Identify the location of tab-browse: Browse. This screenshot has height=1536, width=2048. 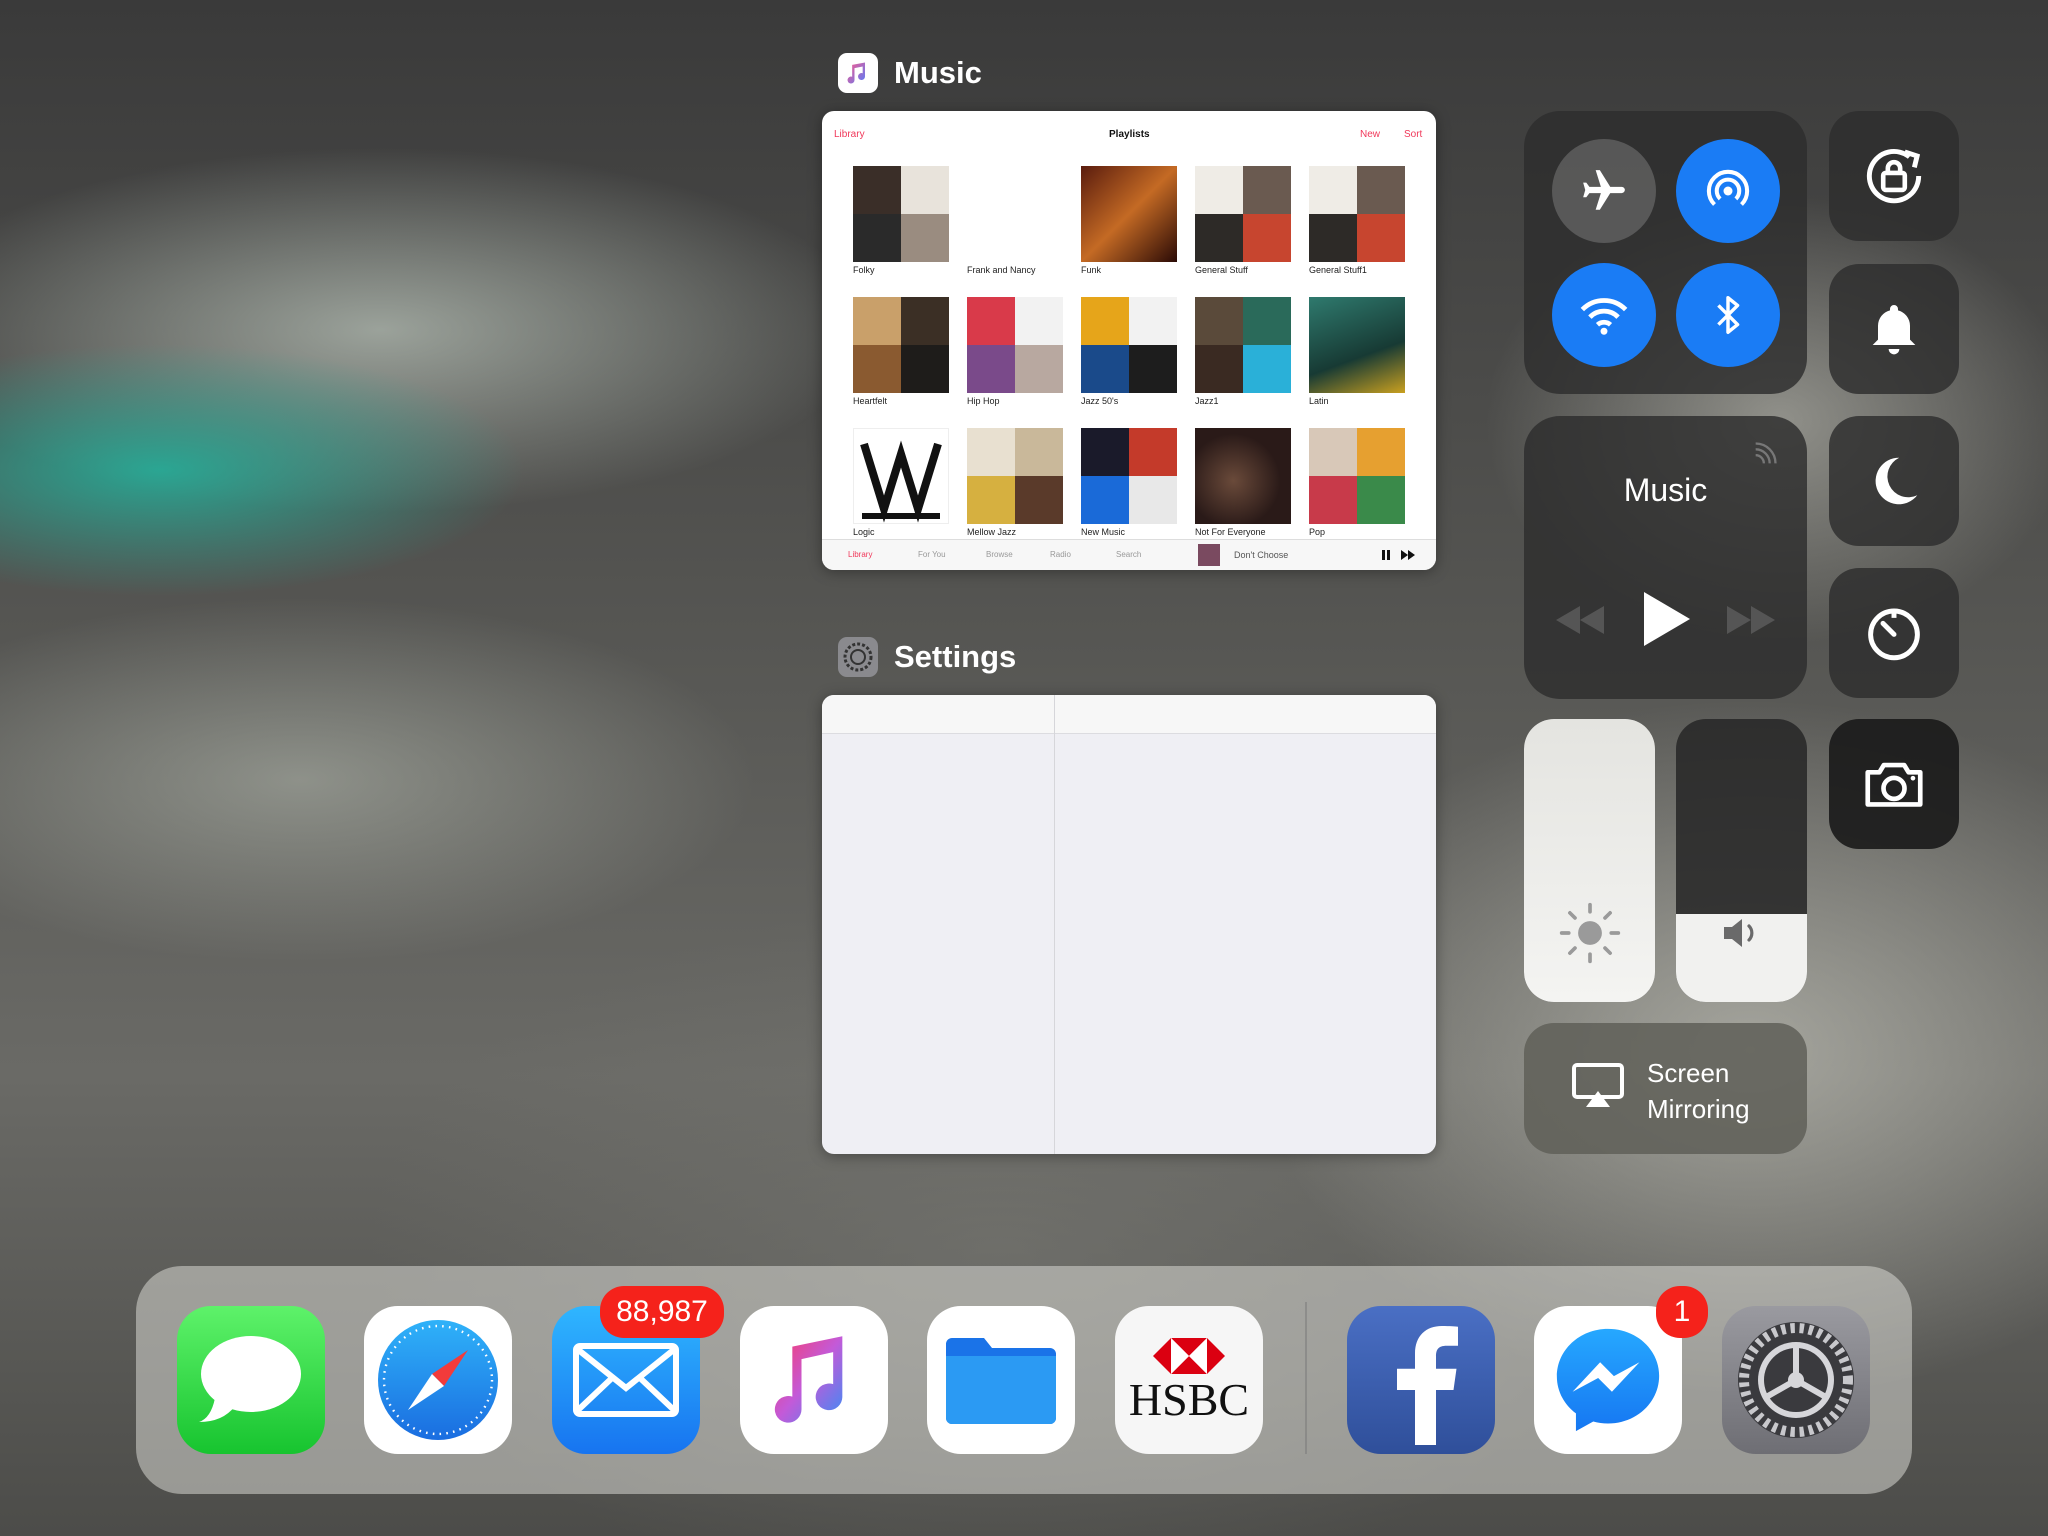
(999, 554).